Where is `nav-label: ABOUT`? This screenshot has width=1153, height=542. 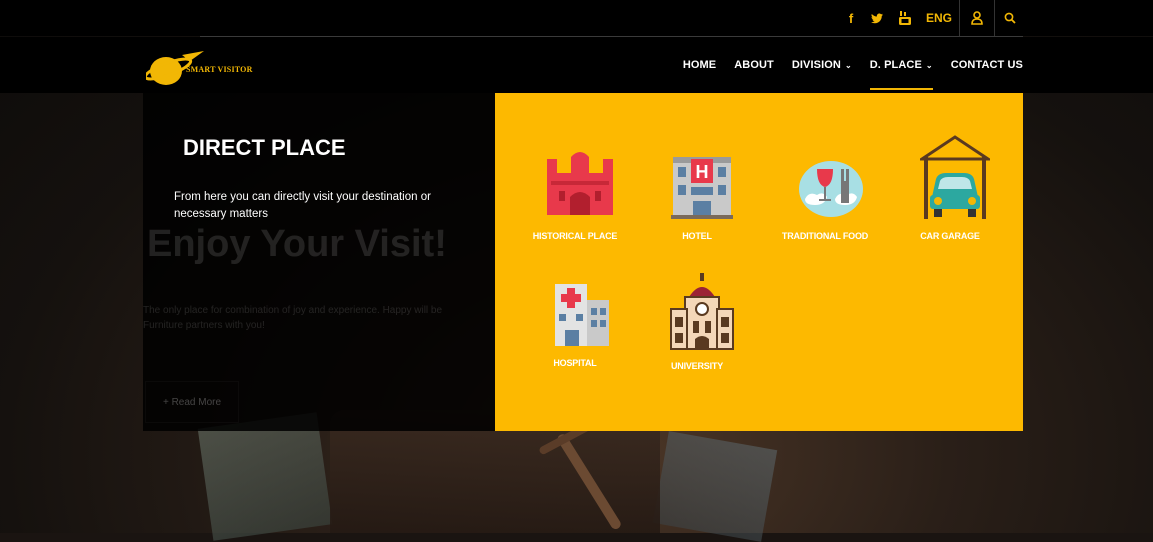
nav-label: ABOUT is located at coordinates (754, 65).